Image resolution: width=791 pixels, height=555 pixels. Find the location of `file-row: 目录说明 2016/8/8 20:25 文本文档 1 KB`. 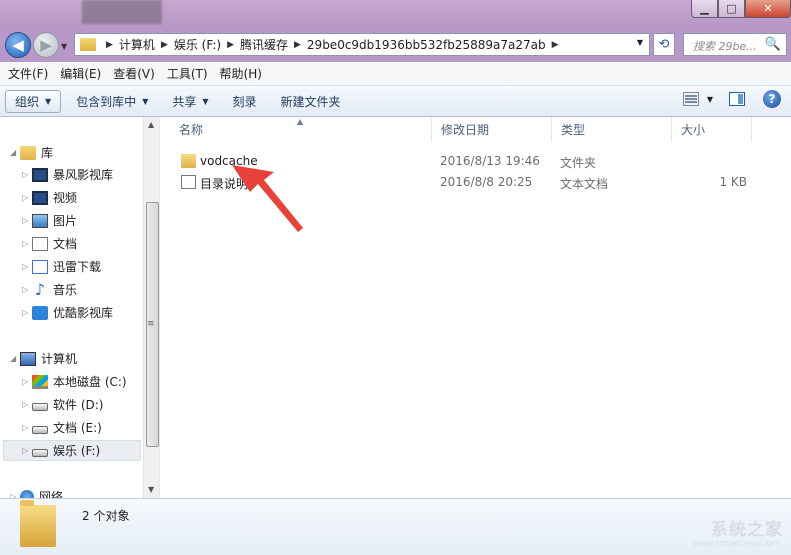

file-row: 目录说明 2016/8/8 20:25 文本文档 1 KB is located at coordinates (476, 182).